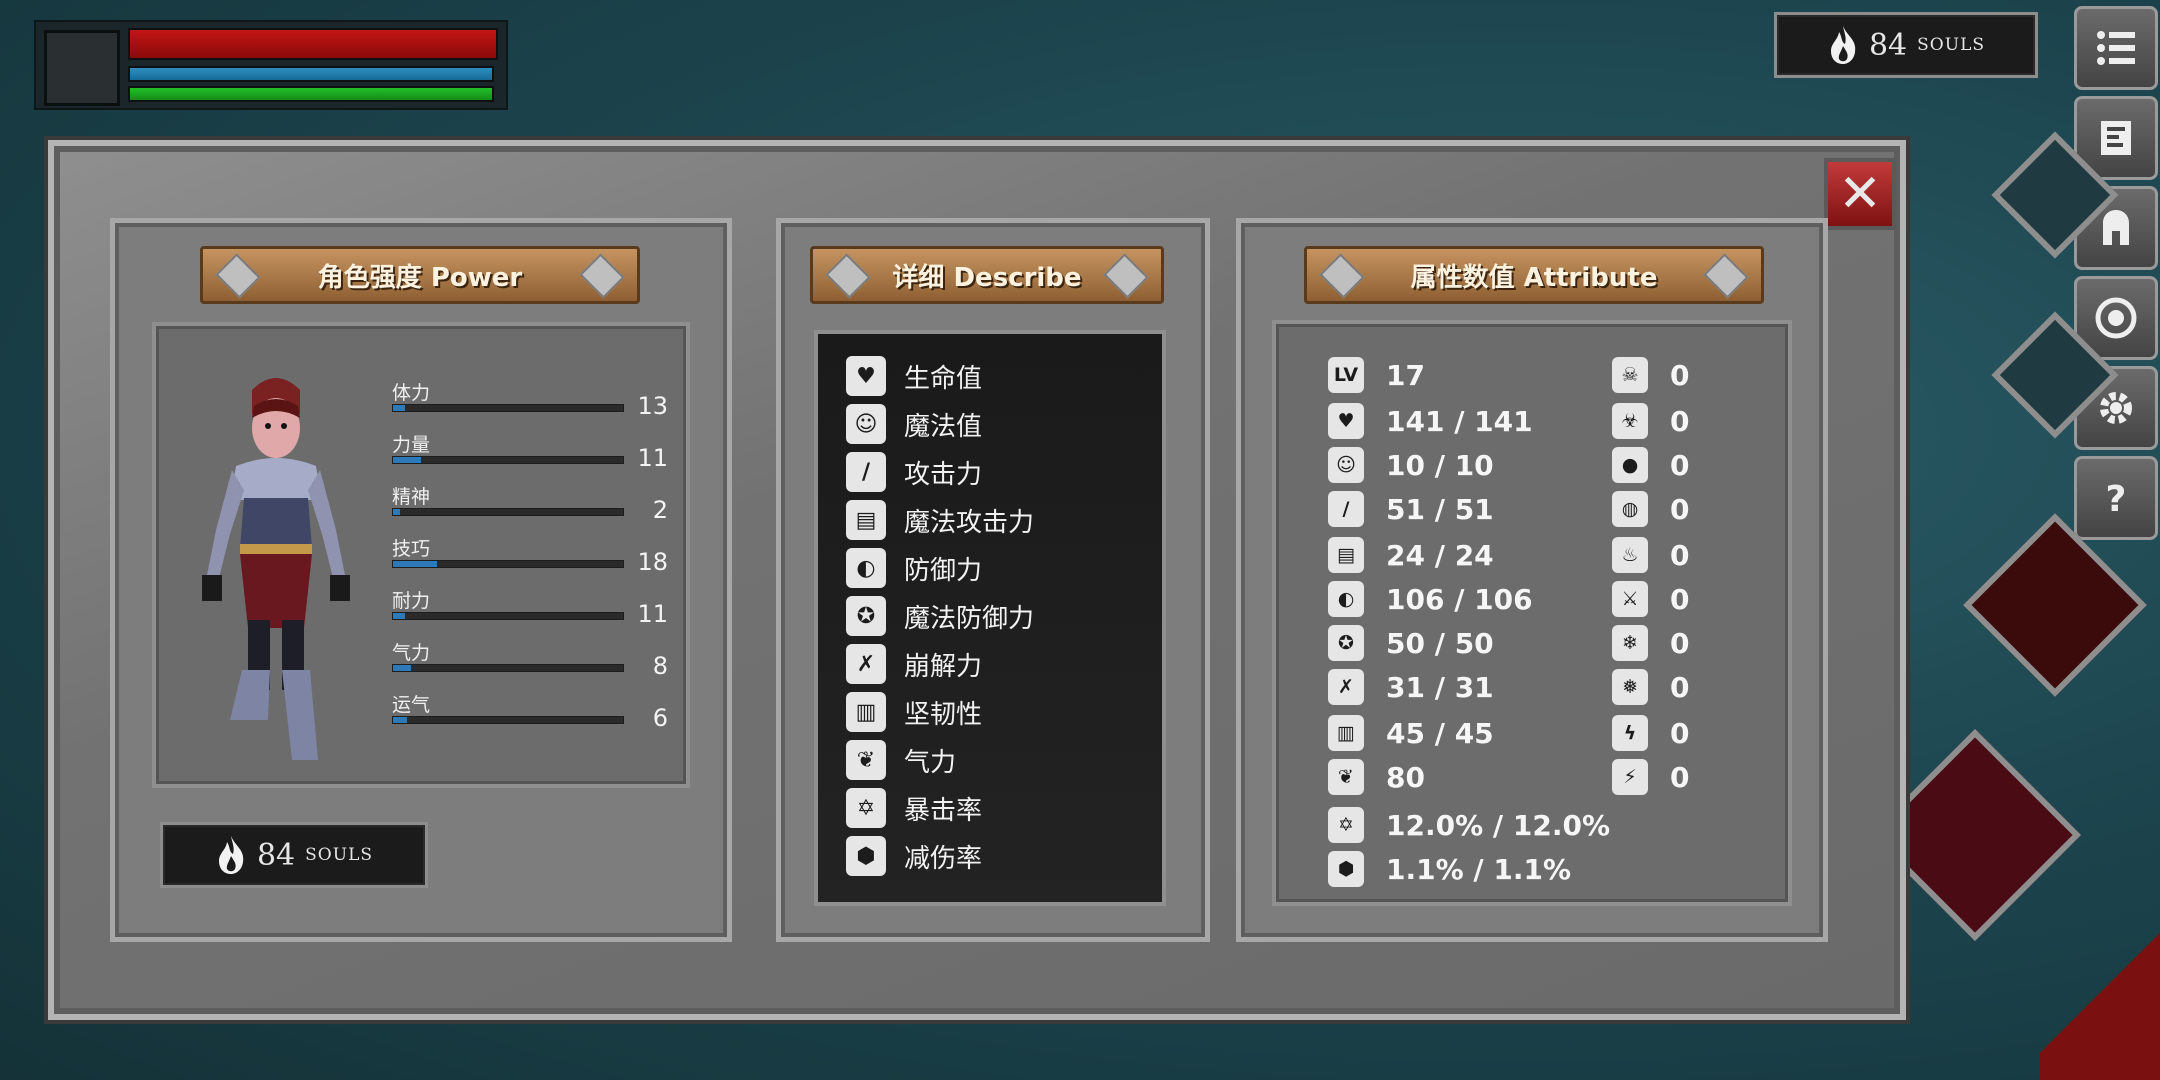  What do you see at coordinates (271, 65) in the screenshot?
I see `player-status-hud` at bounding box center [271, 65].